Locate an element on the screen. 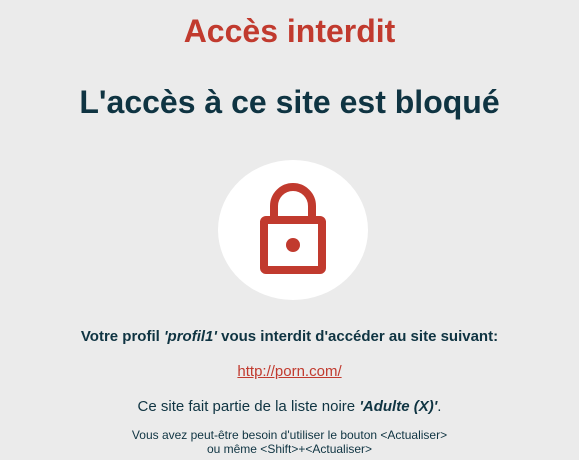  blacklist-suffix: . is located at coordinates (439, 406).